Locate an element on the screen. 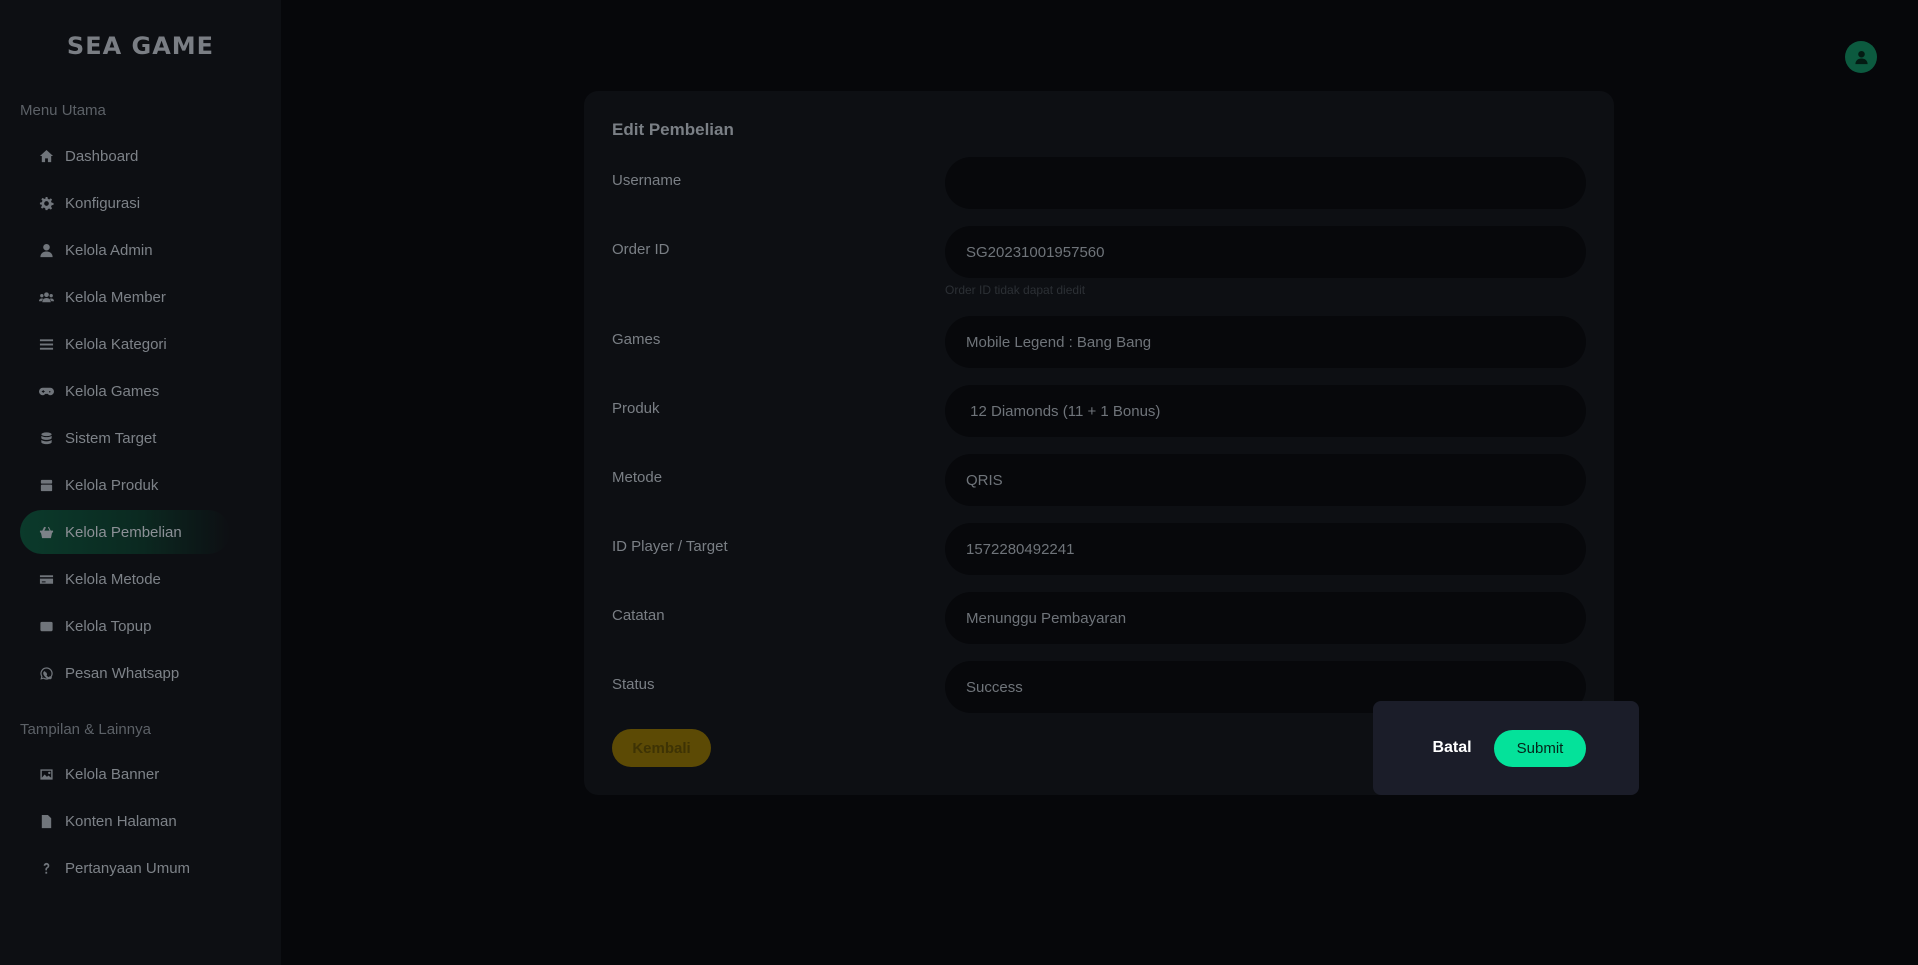  sidebar-item-kelola-metode: Kelola Metode is located at coordinates (125, 579).